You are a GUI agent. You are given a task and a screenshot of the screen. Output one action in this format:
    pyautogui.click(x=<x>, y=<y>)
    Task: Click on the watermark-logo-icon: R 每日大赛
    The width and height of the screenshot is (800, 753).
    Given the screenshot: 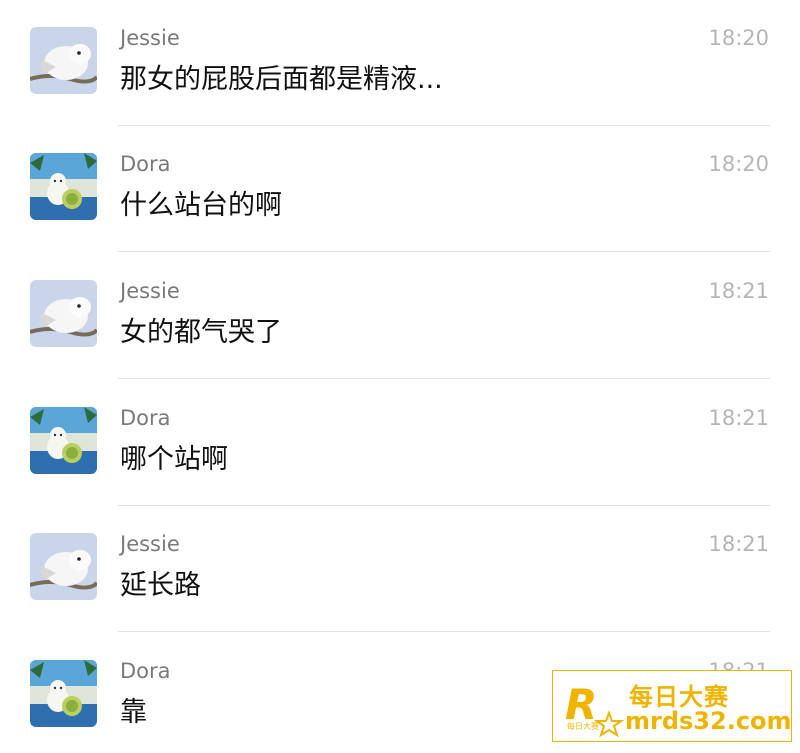 What is the action you would take?
    pyautogui.click(x=595, y=709)
    